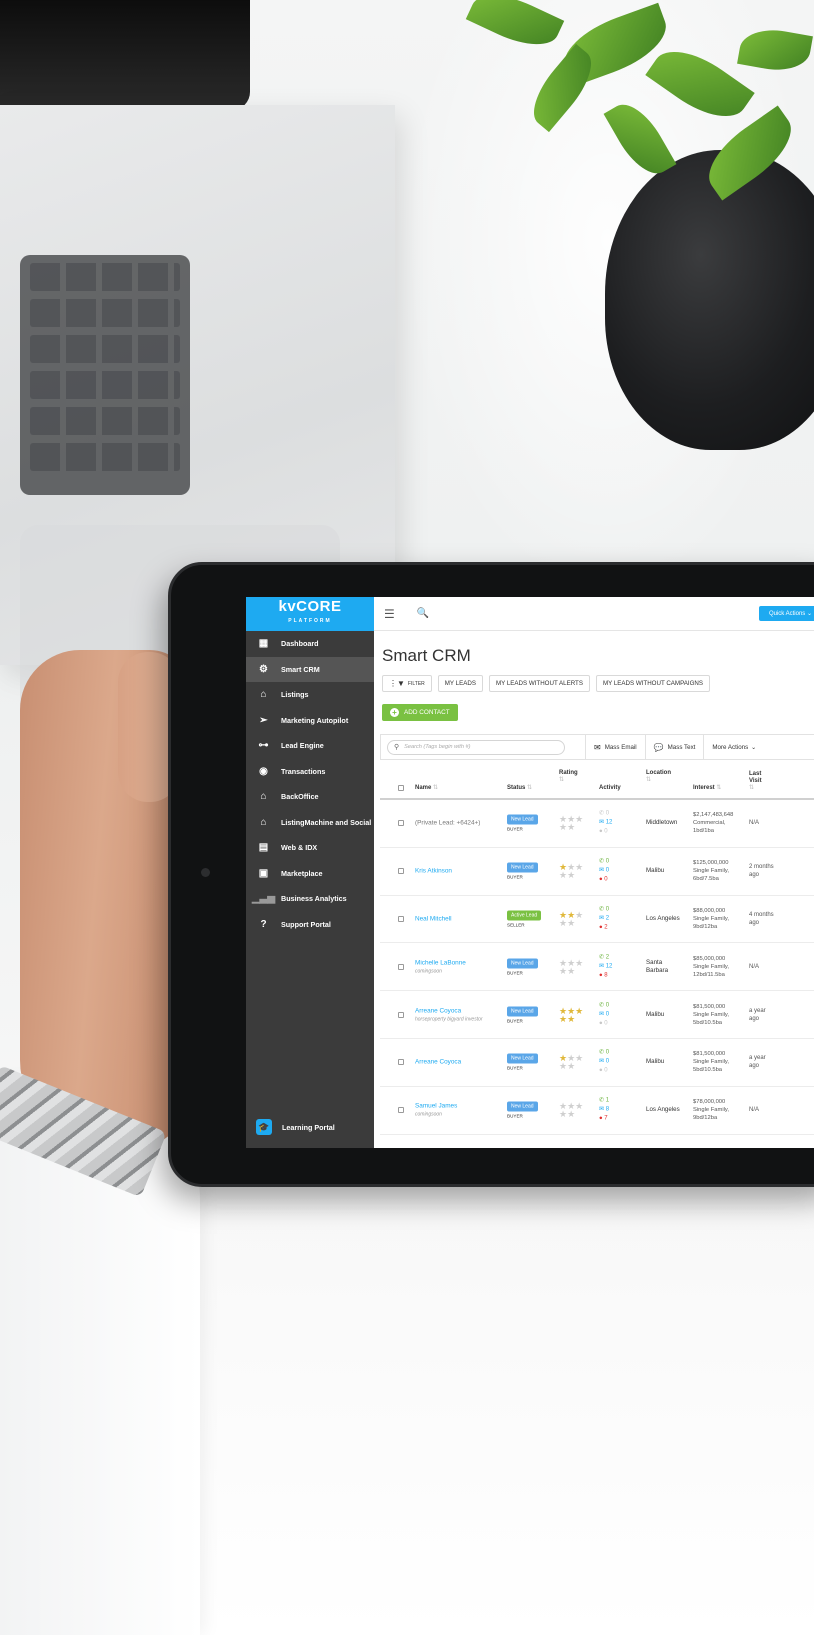 Image resolution: width=814 pixels, height=1635 pixels. What do you see at coordinates (407, 683) in the screenshot?
I see `filter-button: ⋮▼ FILTER` at bounding box center [407, 683].